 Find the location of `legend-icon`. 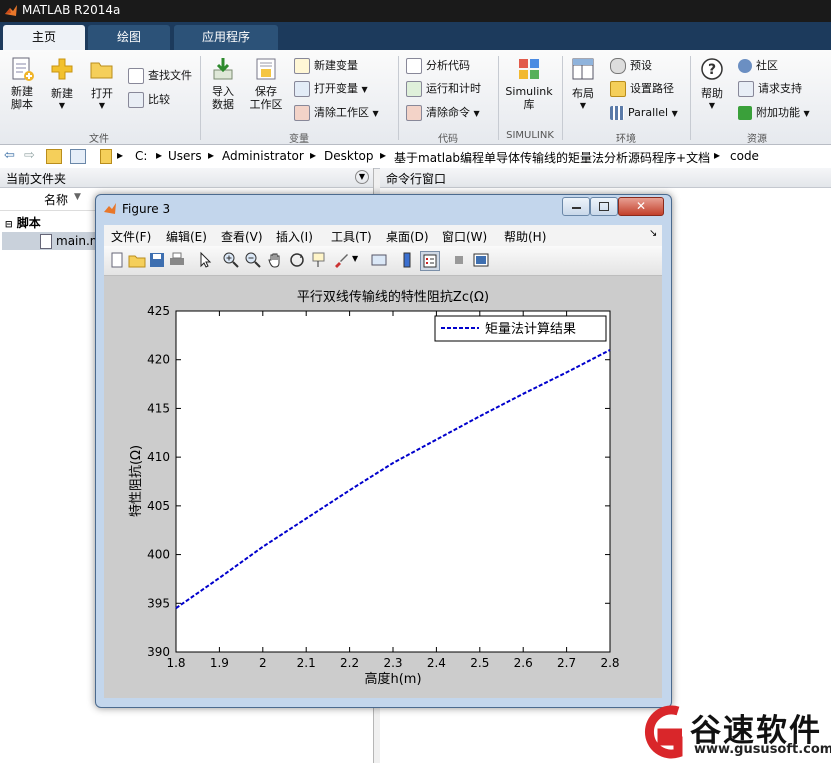

legend-icon is located at coordinates (430, 261).